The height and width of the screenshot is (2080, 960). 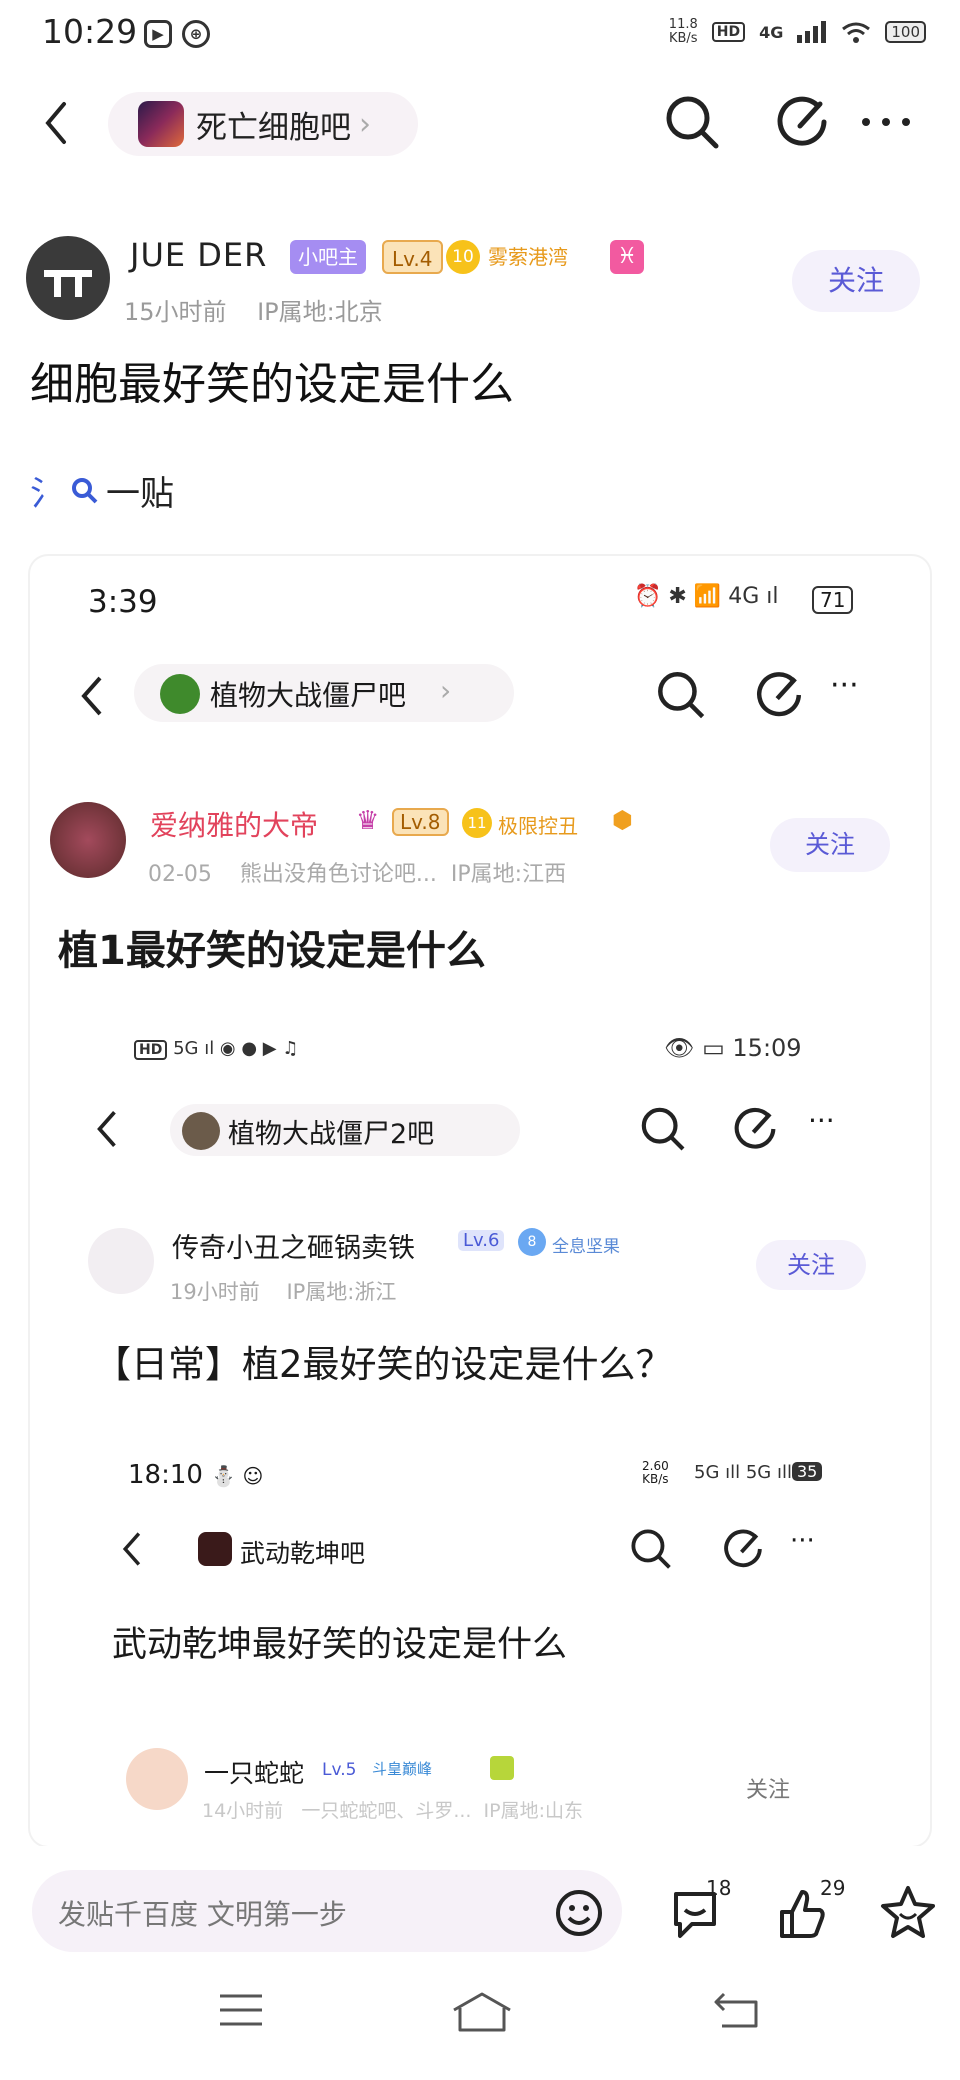 What do you see at coordinates (719, 1888) in the screenshot?
I see `comment-count: 18` at bounding box center [719, 1888].